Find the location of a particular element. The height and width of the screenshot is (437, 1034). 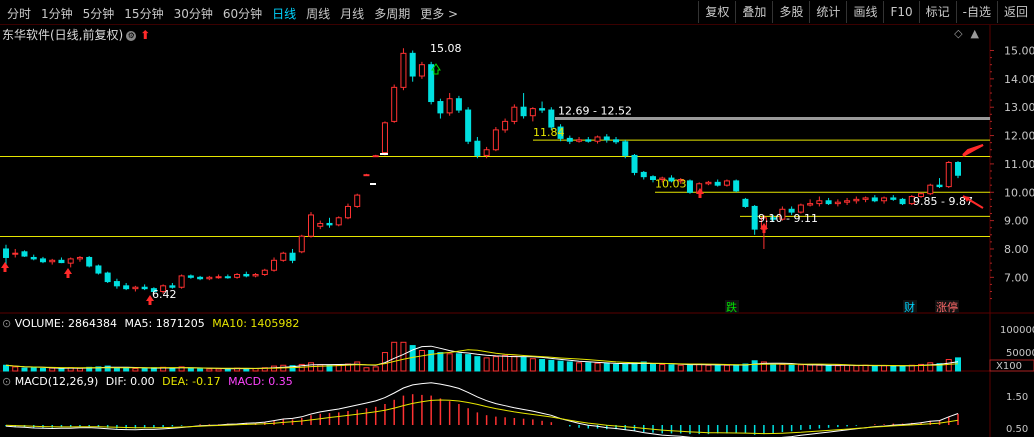

period-tab: 月线 is located at coordinates (352, 13).